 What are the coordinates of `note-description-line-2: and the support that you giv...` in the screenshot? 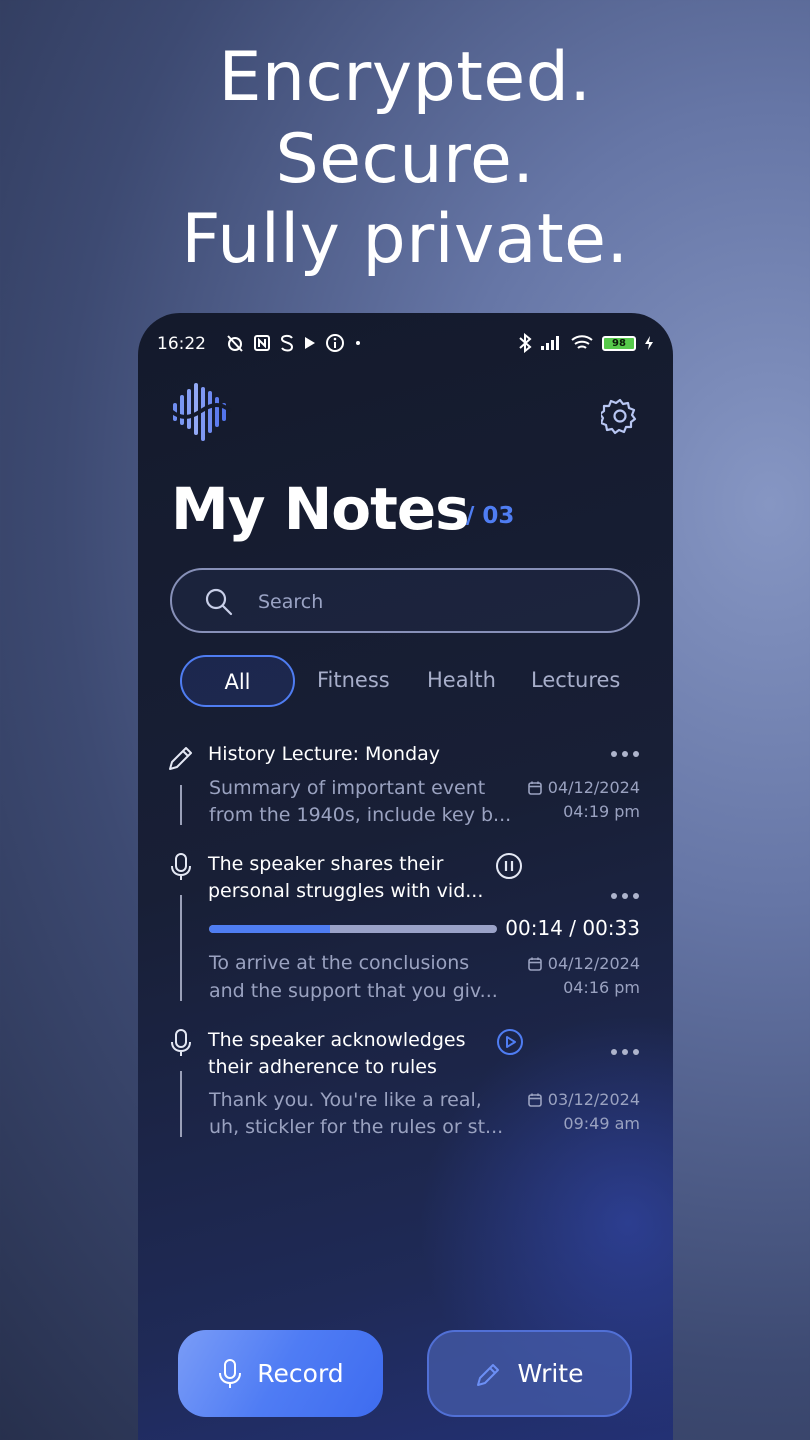 It's located at (353, 991).